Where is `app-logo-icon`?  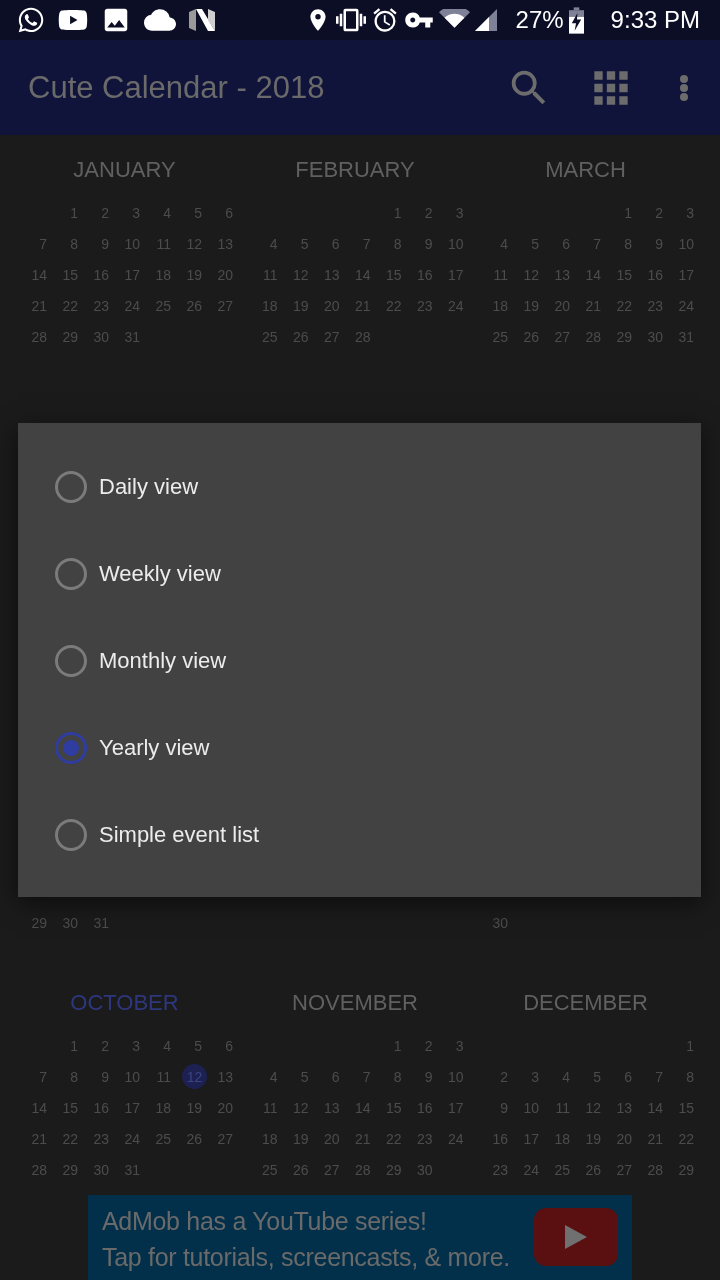 app-logo-icon is located at coordinates (202, 20).